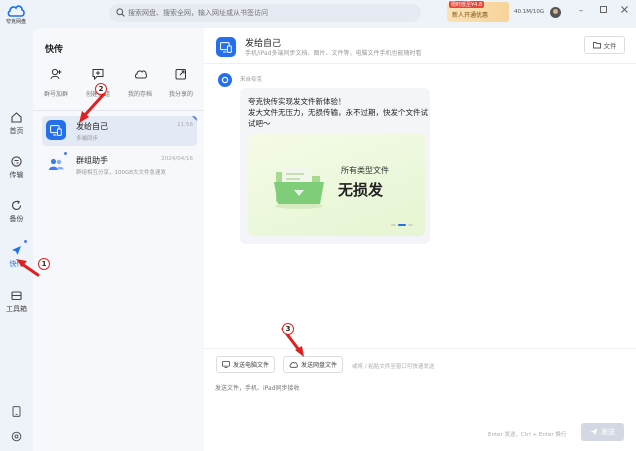  I want to click on notification-dot, so click(25, 241).